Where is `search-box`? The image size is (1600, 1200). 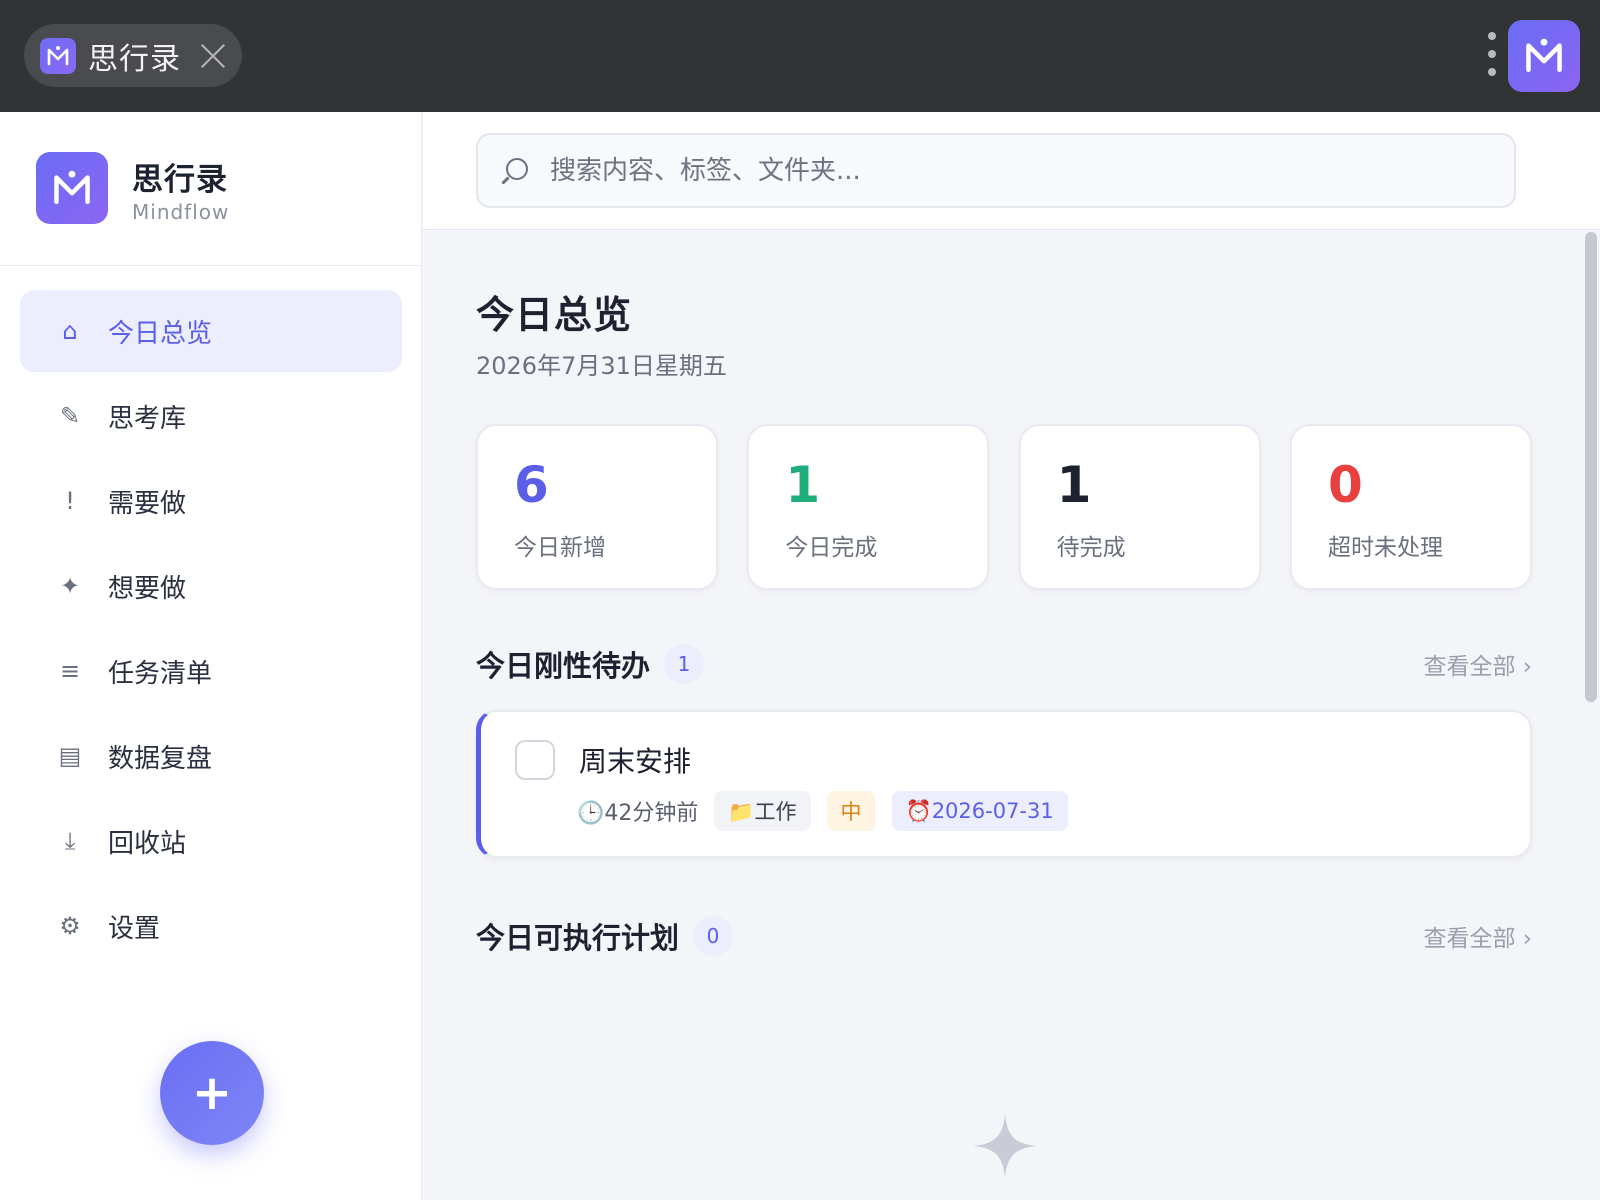 search-box is located at coordinates (996, 170).